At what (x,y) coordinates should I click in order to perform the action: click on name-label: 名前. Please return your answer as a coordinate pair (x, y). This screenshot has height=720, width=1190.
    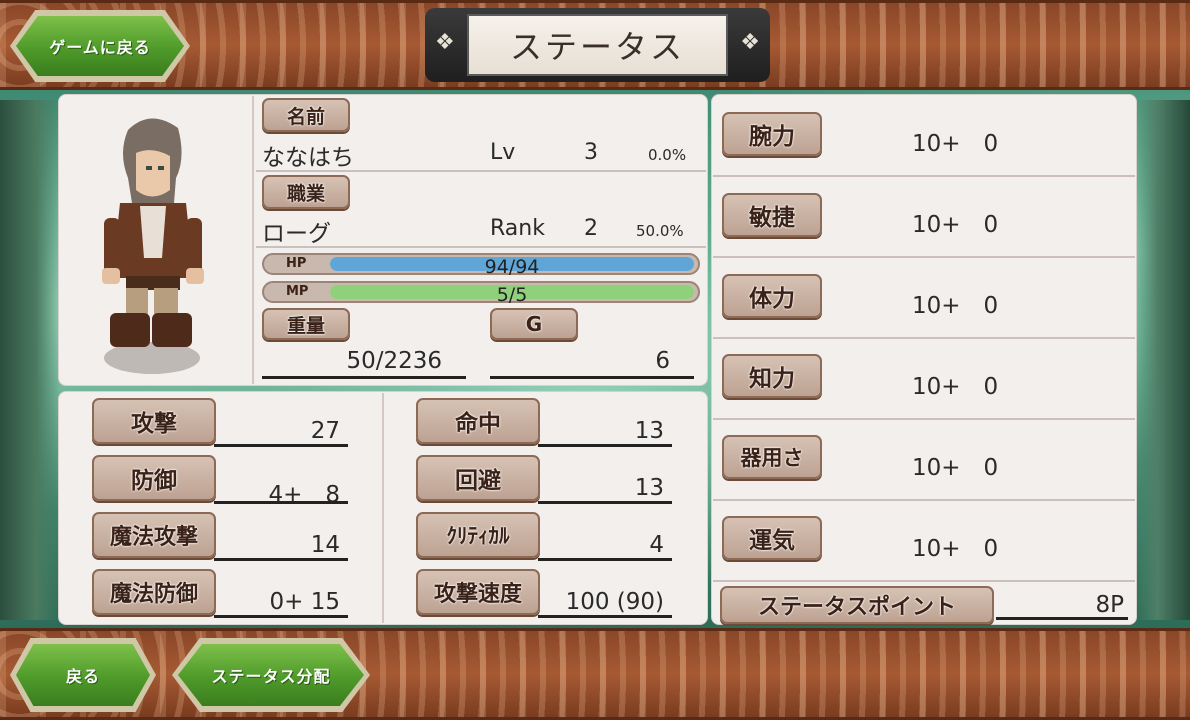
    Looking at the image, I should click on (305, 116).